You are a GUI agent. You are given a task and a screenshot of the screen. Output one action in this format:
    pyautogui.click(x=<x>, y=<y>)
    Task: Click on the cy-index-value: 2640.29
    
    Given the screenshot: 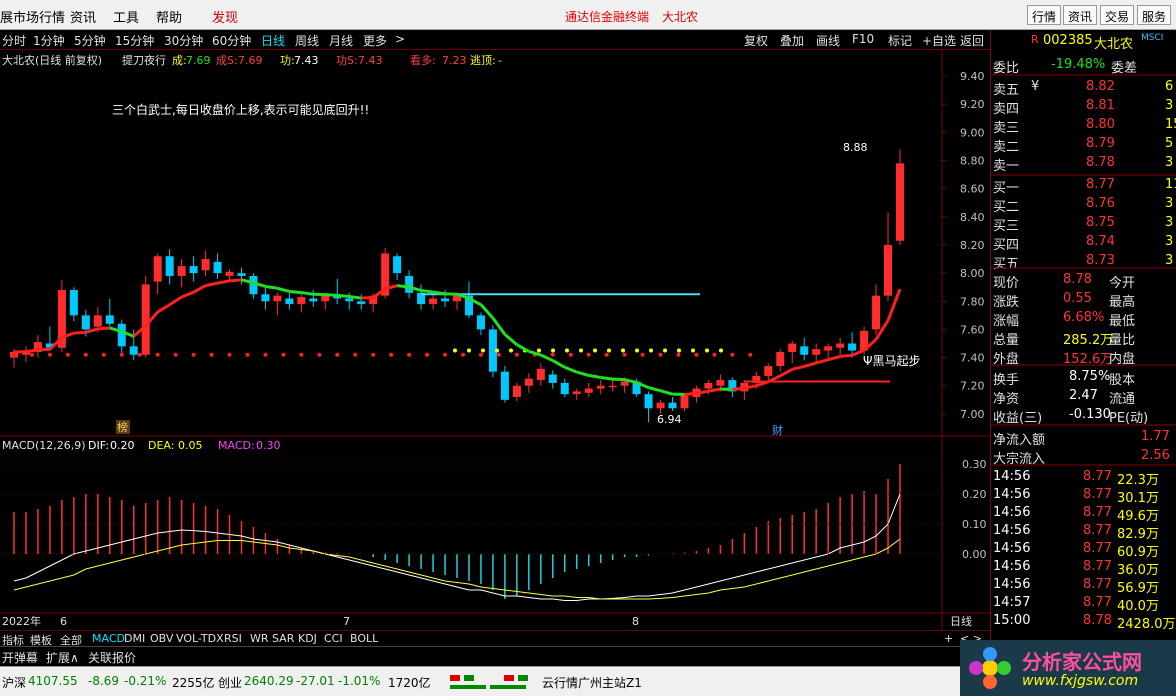 What is the action you would take?
    pyautogui.click(x=269, y=681)
    